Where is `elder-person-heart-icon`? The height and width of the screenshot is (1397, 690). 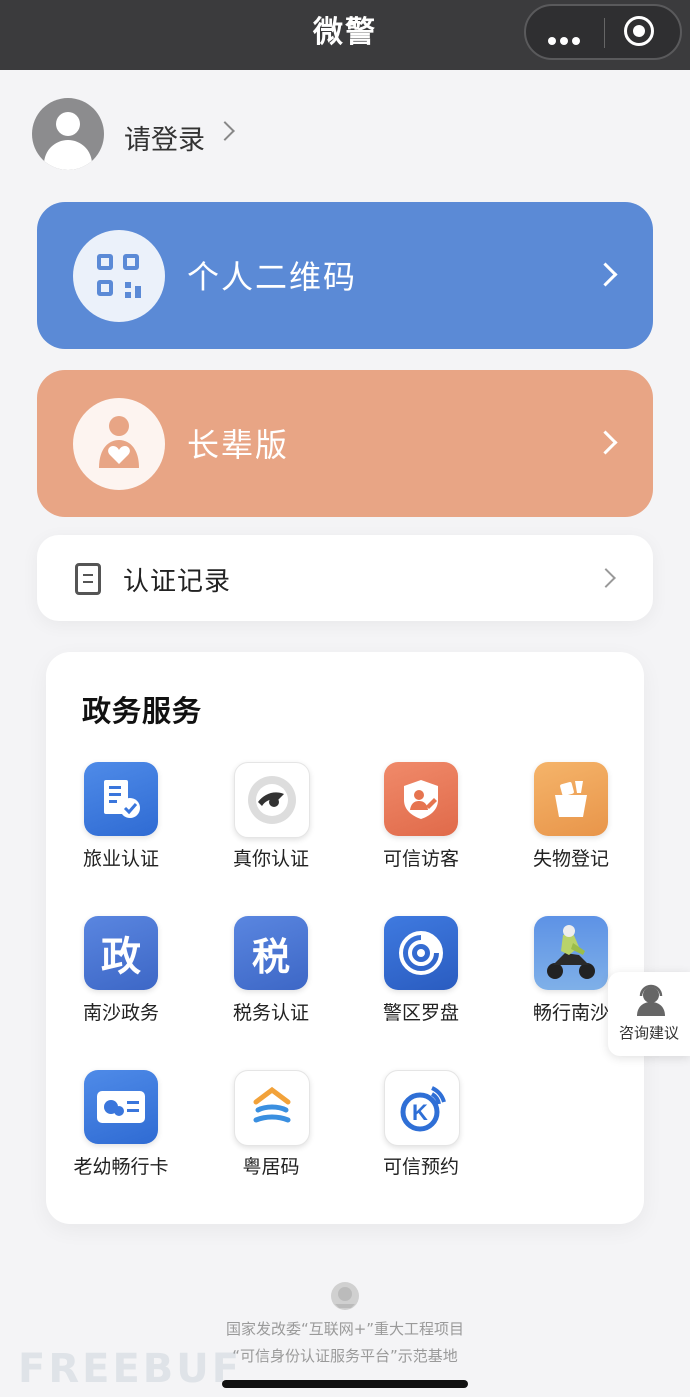
elder-person-heart-icon is located at coordinates (119, 444).